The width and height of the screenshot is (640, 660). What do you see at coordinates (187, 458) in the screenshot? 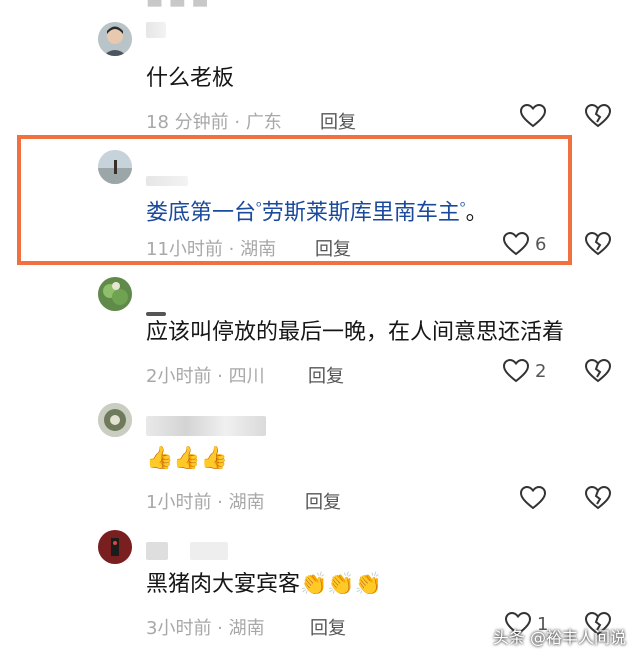
I see `comment-text: 👍👍👍` at bounding box center [187, 458].